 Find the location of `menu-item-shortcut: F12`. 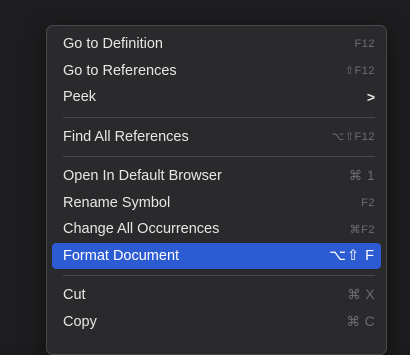

menu-item-shortcut: F12 is located at coordinates (364, 44).